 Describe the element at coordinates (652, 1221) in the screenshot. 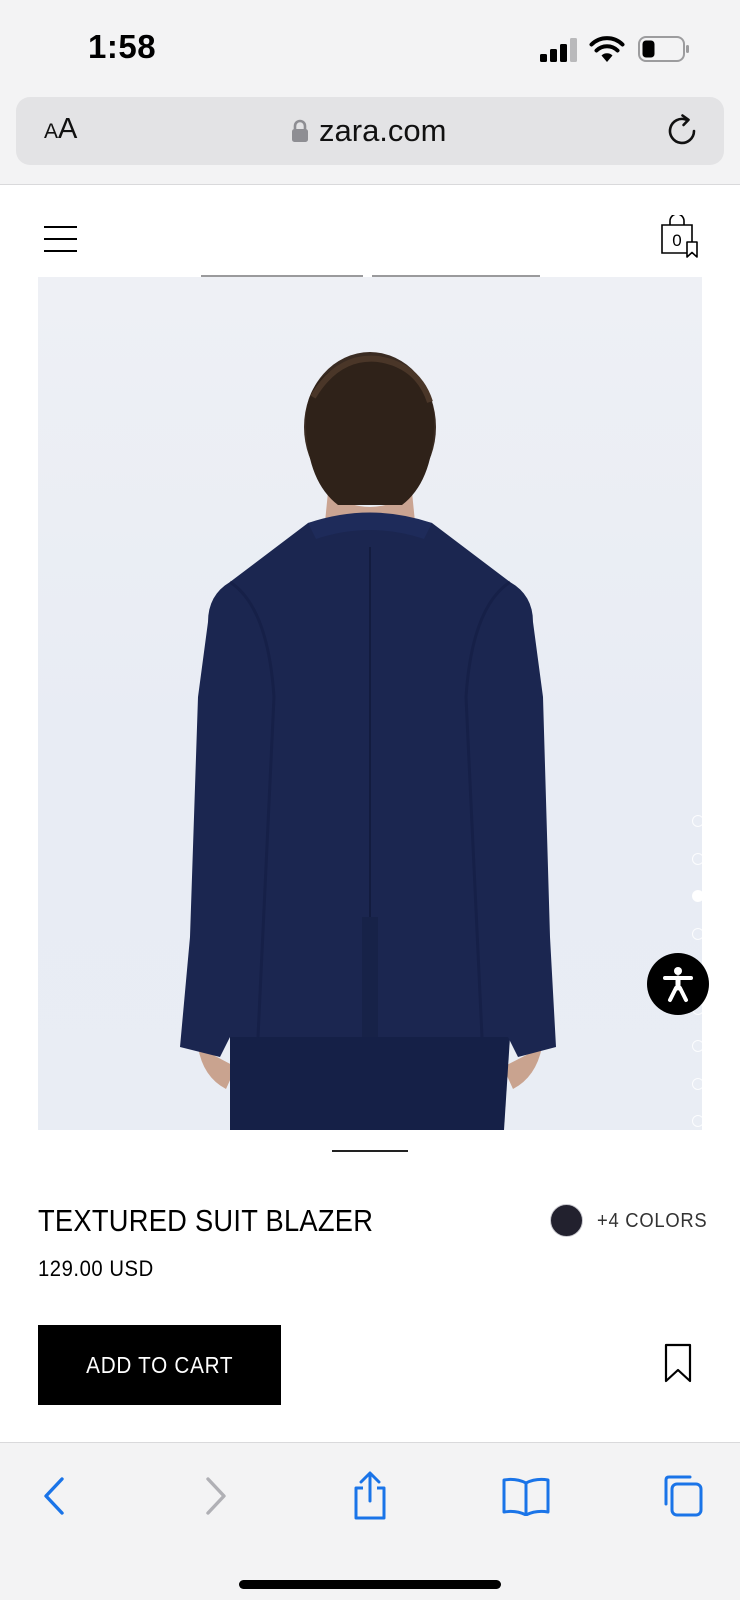

I see `more-colors-link: +4 COLORS` at that location.